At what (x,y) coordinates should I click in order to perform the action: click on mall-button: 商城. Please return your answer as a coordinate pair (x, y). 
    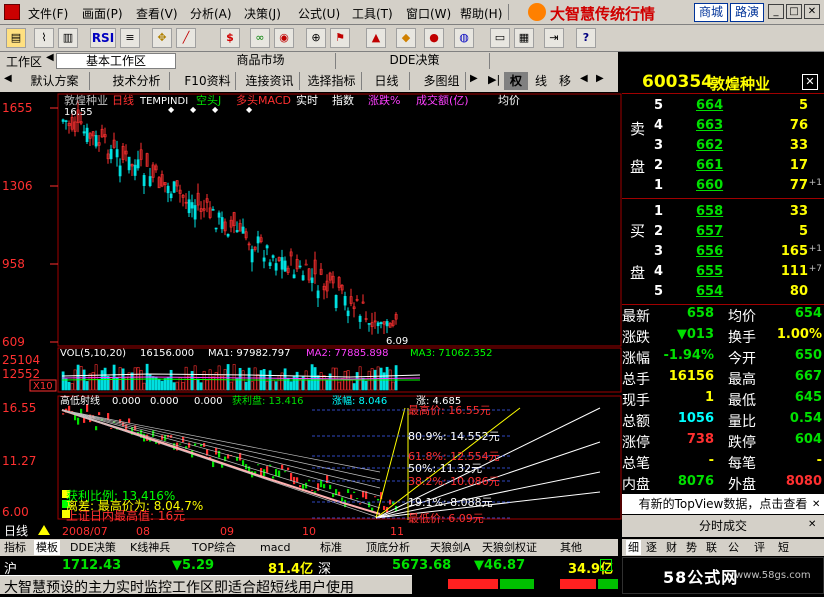
    Looking at the image, I should click on (711, 12).